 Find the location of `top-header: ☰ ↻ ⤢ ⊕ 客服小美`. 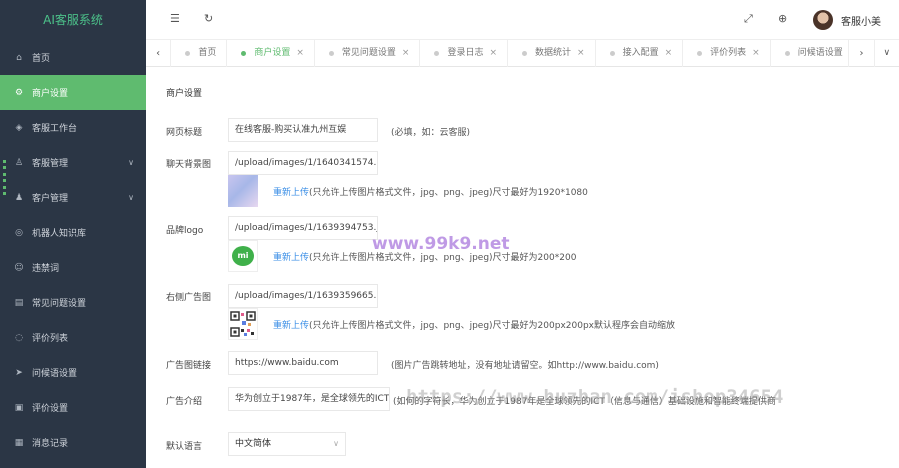

top-header: ☰ ↻ ⤢ ⊕ 客服小美 is located at coordinates (522, 20).